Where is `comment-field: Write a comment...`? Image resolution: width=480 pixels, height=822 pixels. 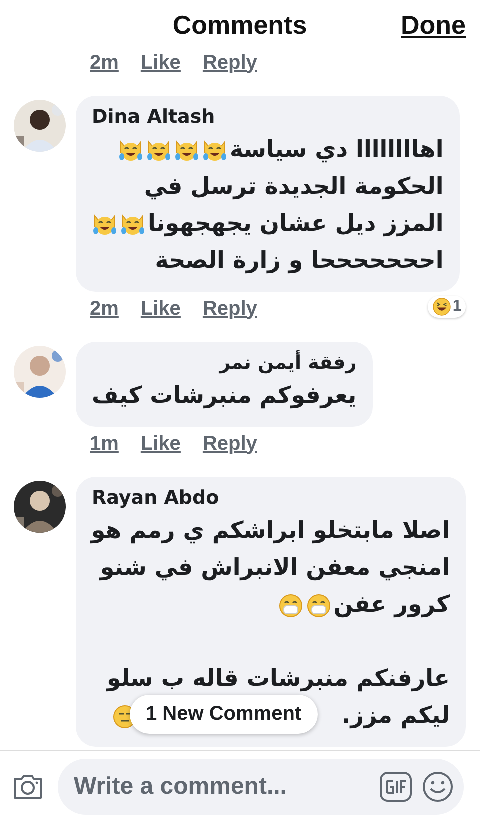
comment-field: Write a comment... is located at coordinates (261, 786).